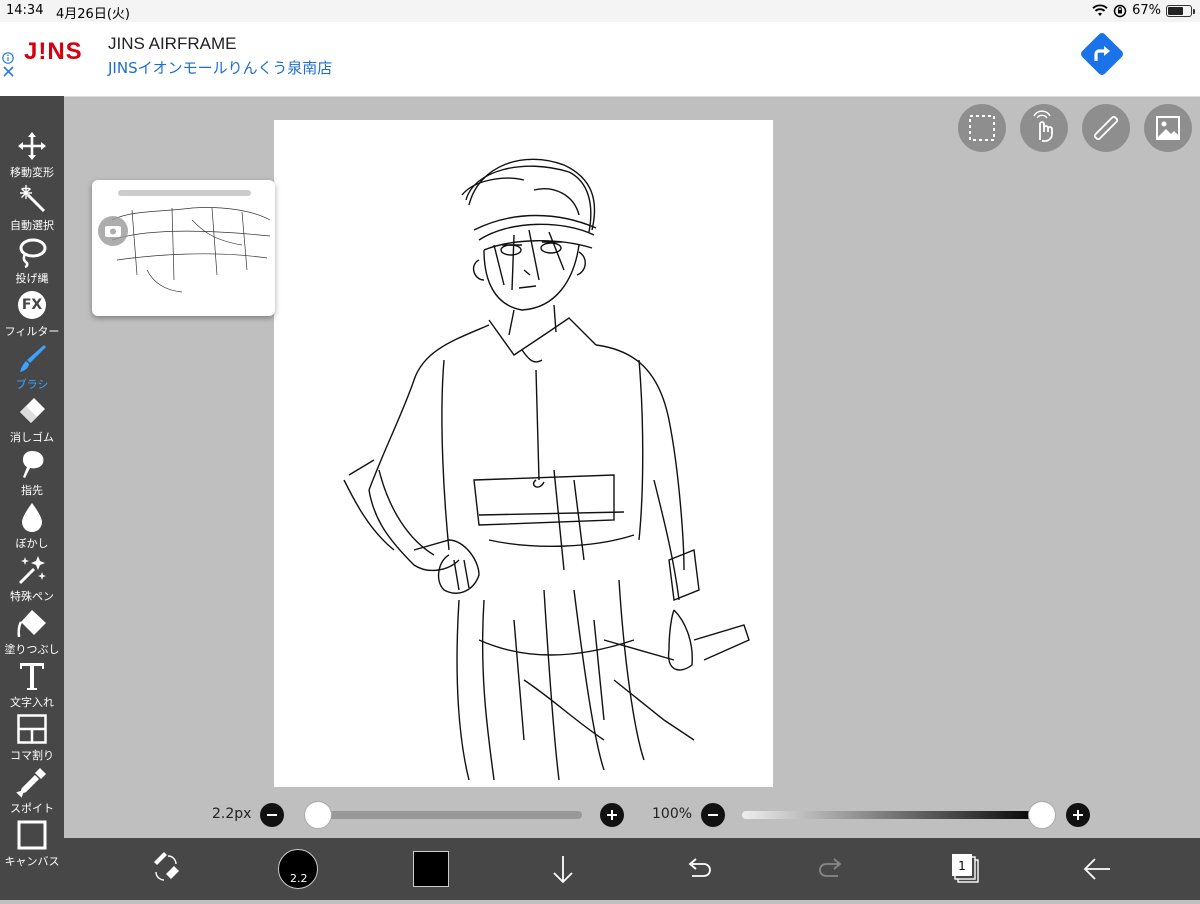  I want to click on redo-icon, so click(830, 867).